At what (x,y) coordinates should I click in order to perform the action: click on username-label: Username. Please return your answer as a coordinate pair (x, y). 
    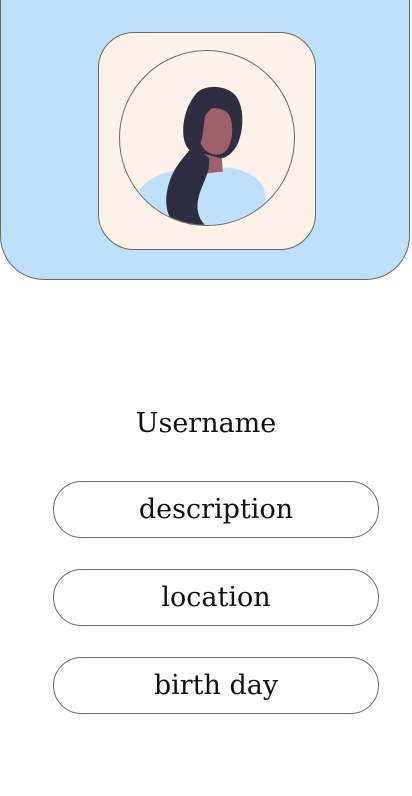
    Looking at the image, I should click on (206, 423).